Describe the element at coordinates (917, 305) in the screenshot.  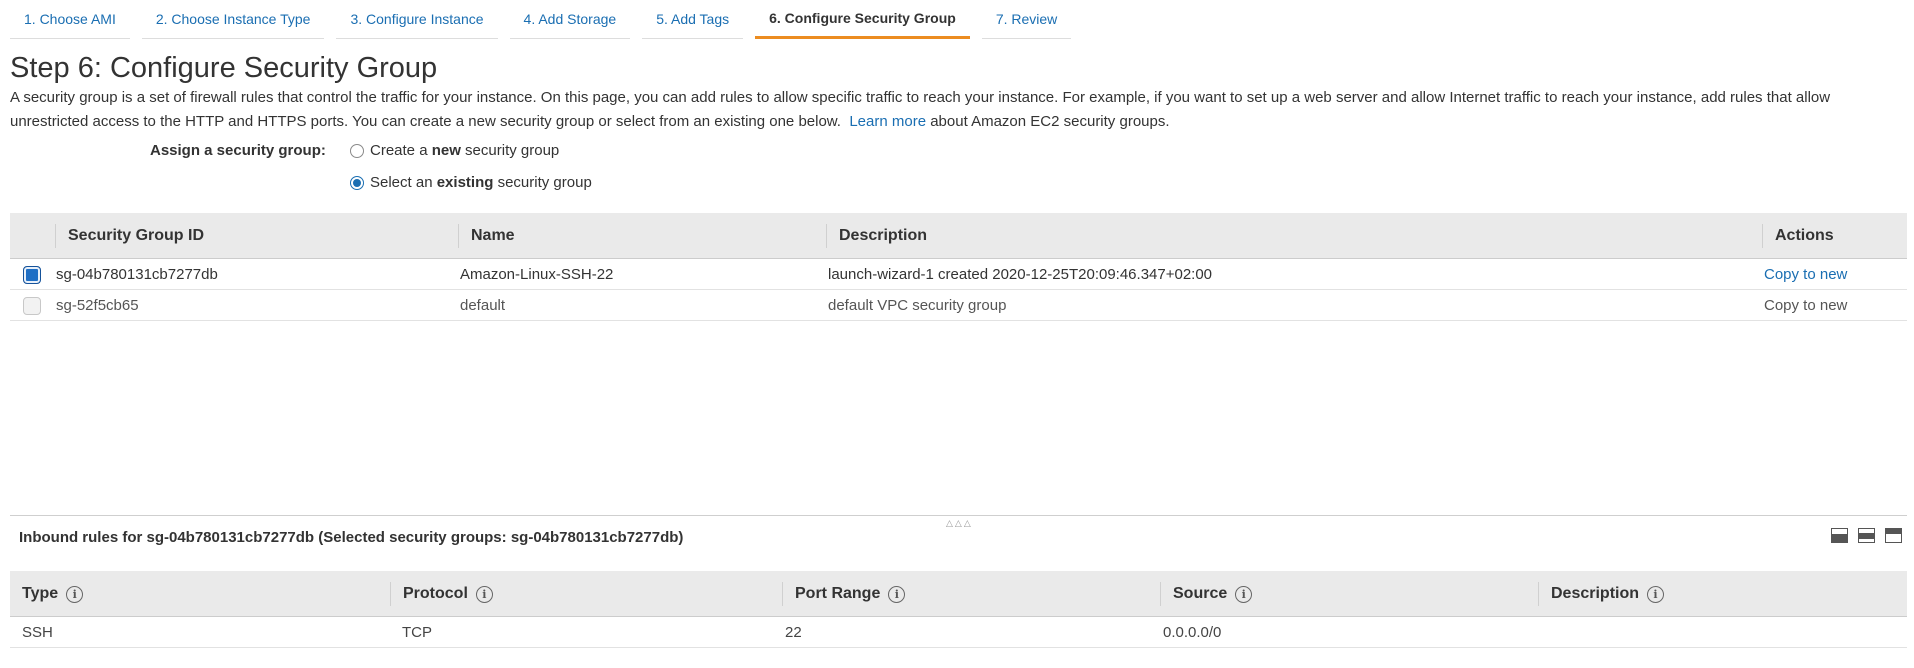
I see `sg-description: default VPC security group` at that location.